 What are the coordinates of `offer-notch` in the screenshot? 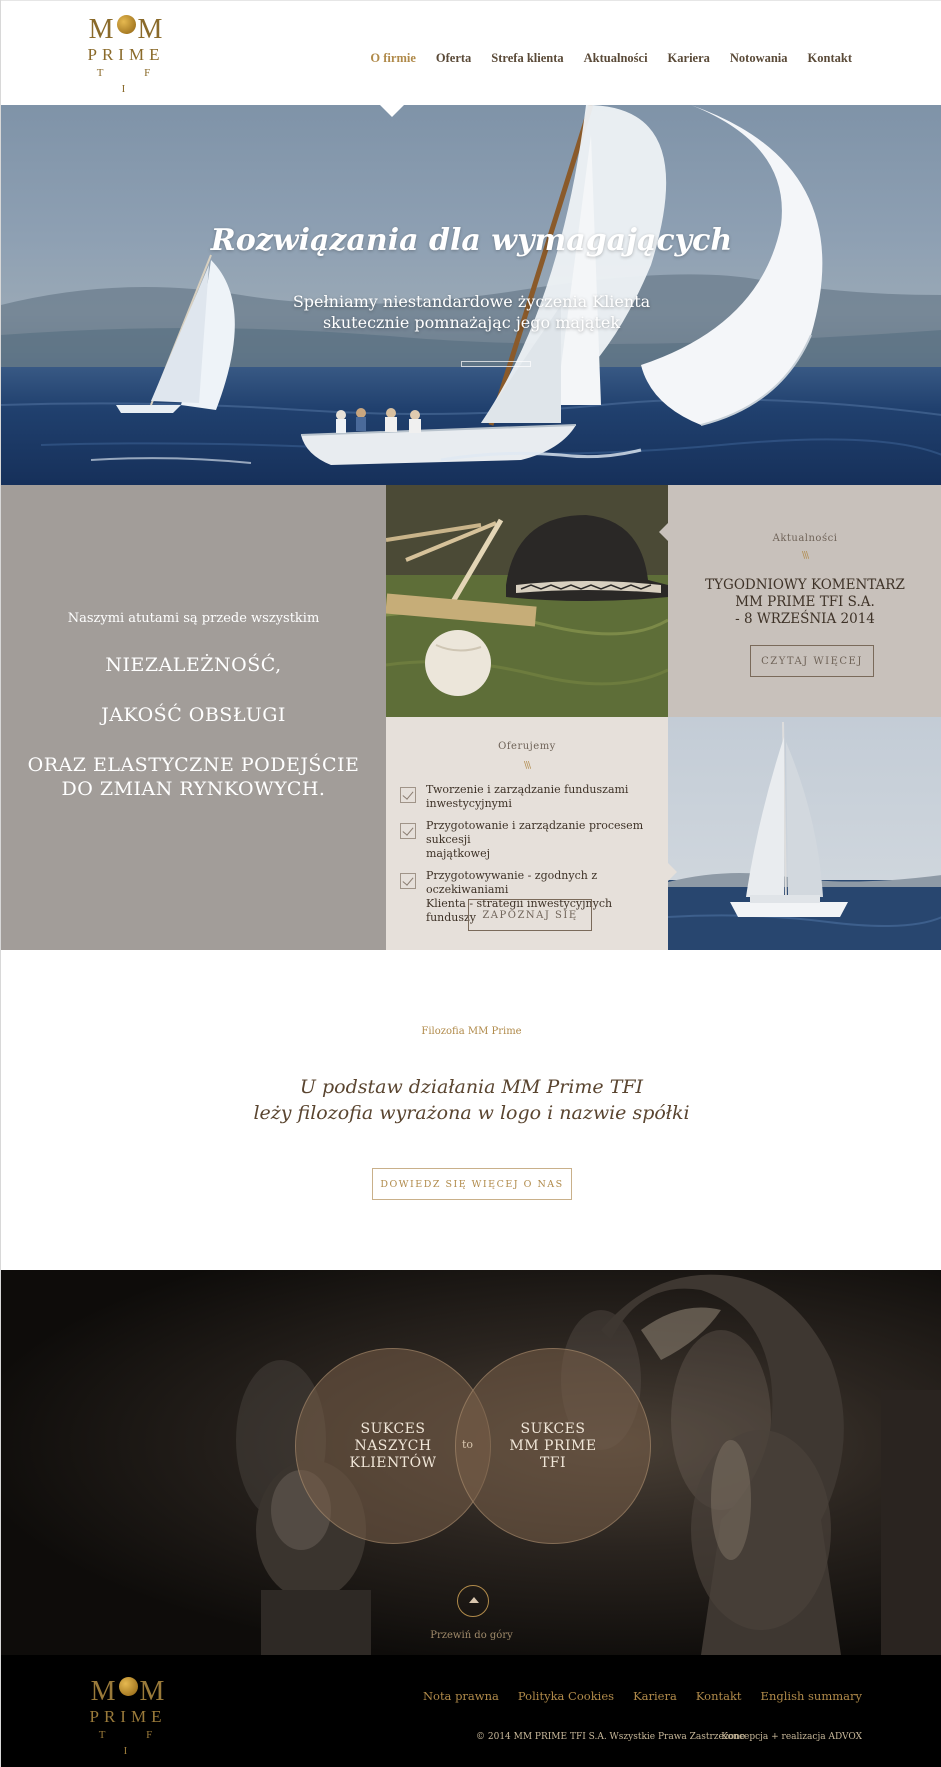 It's located at (672, 872).